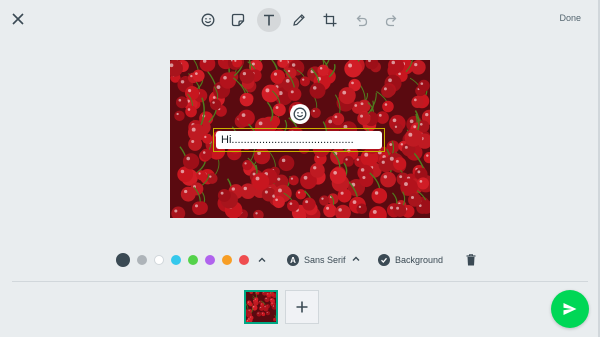 The width and height of the screenshot is (600, 337). I want to click on add-media-button, so click(302, 307).